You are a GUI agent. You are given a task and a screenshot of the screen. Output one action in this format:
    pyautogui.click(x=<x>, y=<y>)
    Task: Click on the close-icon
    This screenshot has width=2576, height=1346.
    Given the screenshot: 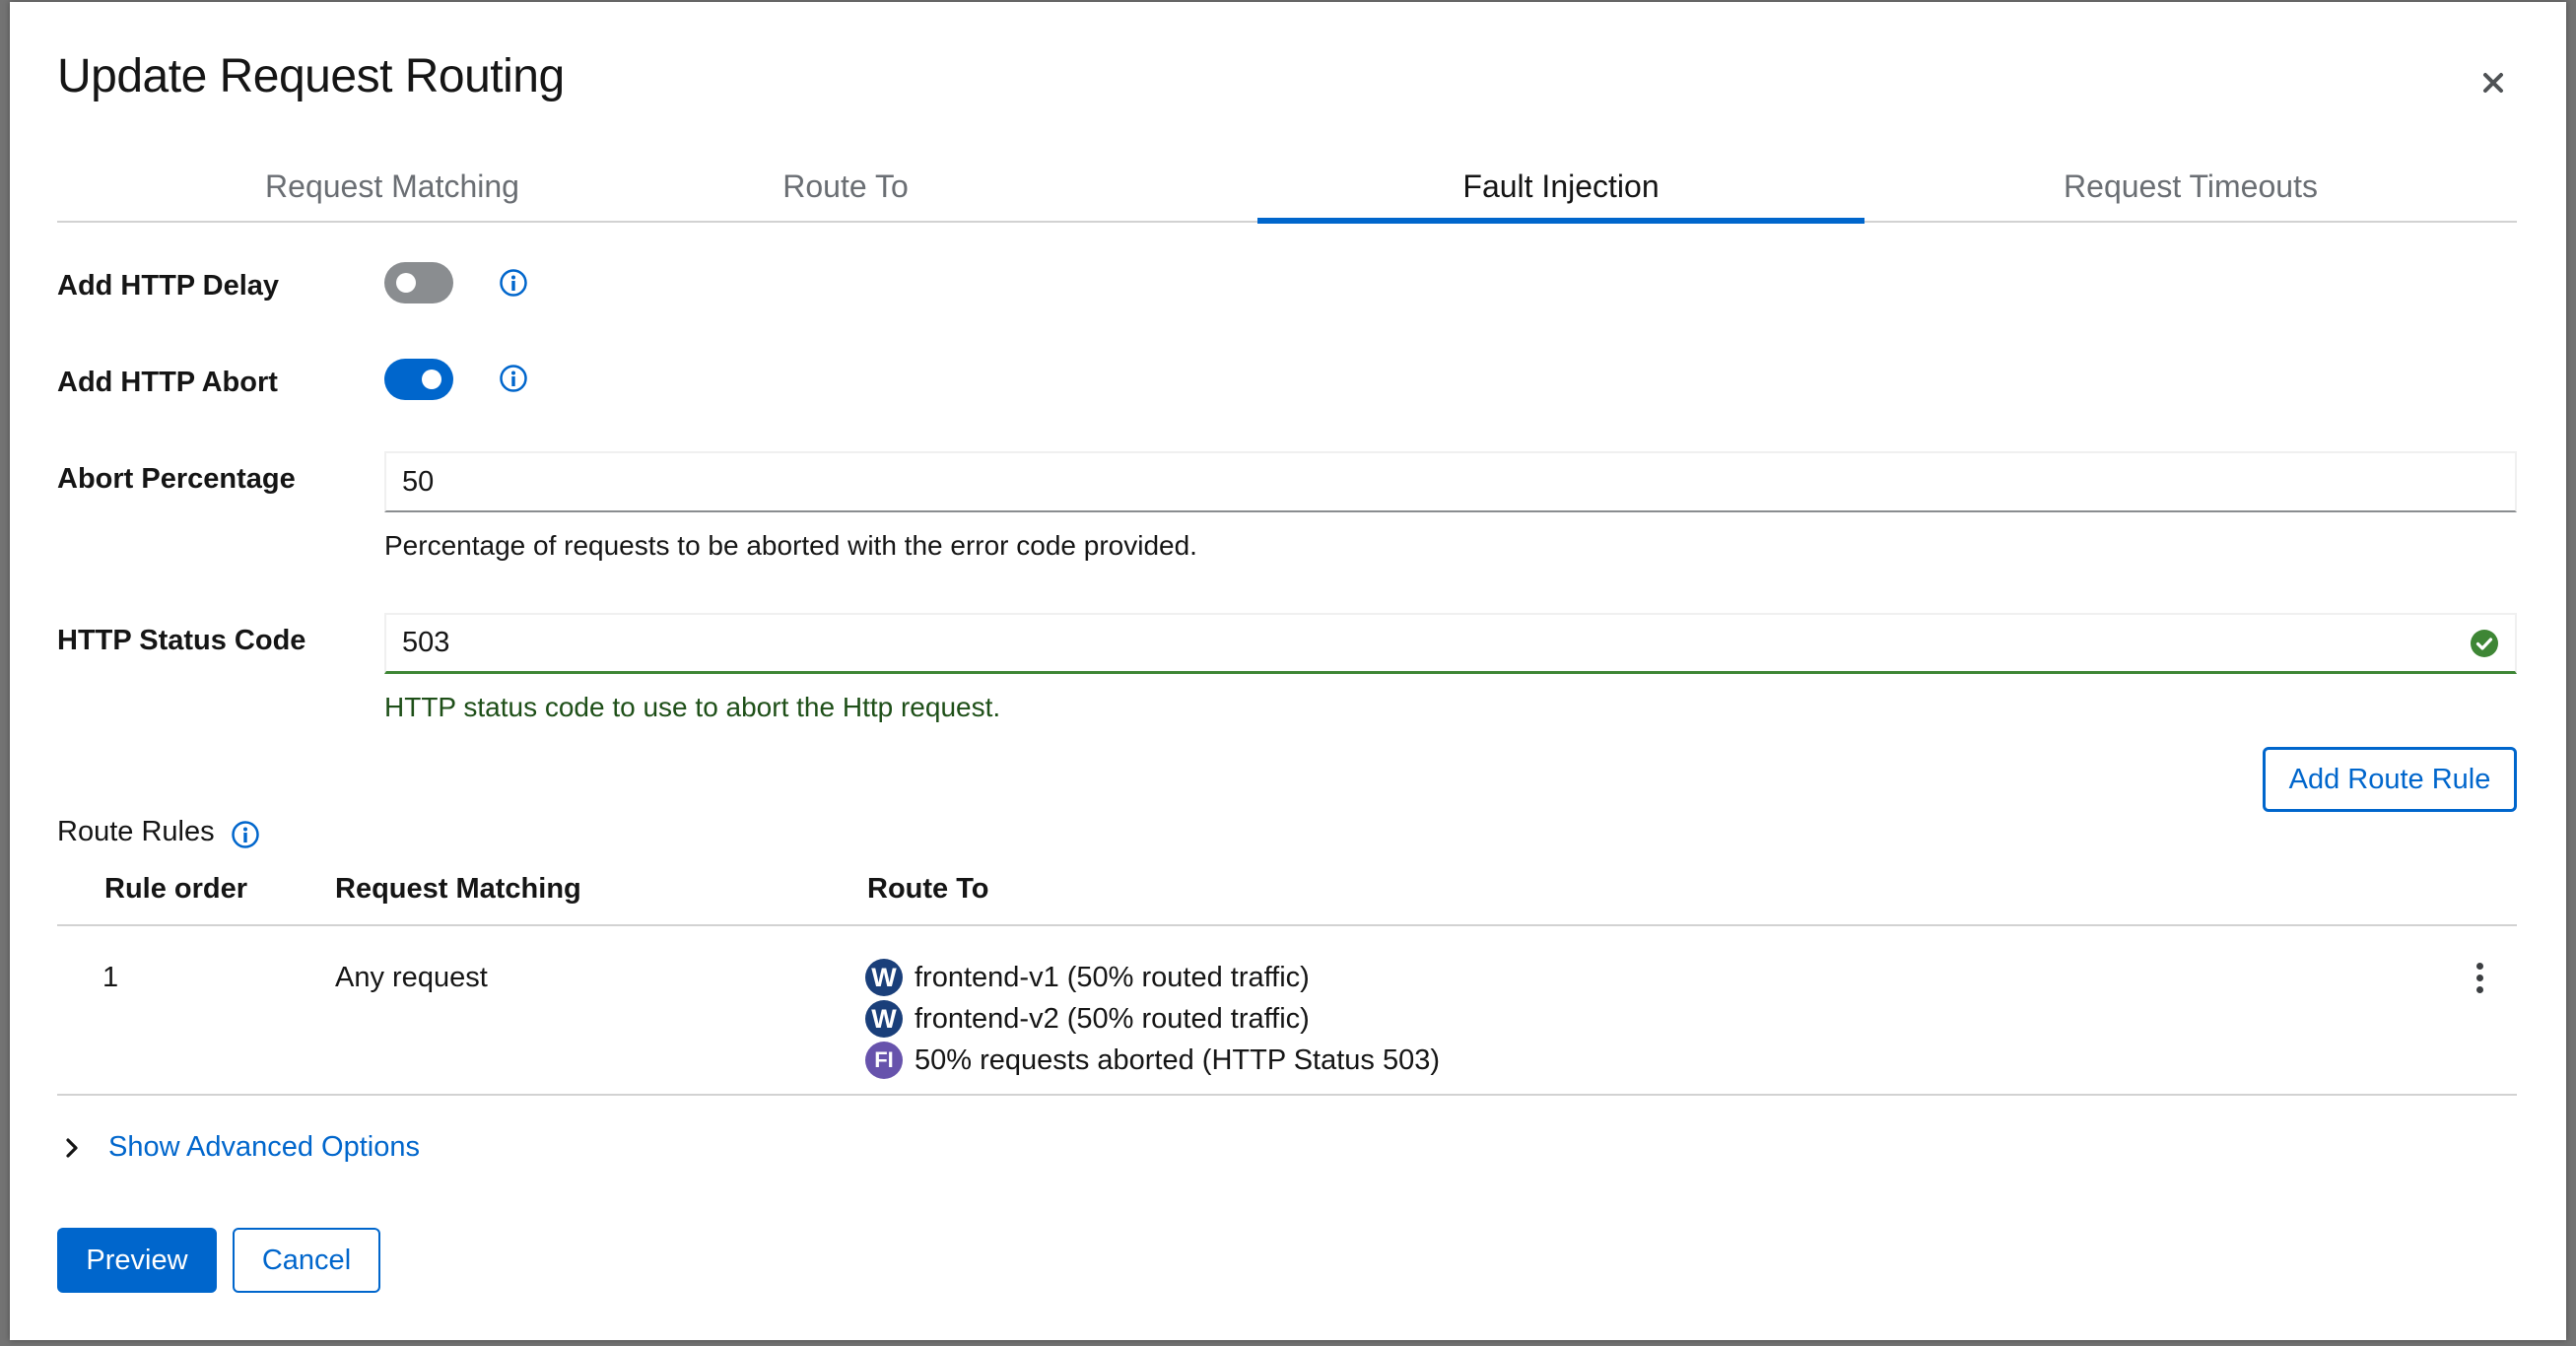 What is the action you would take?
    pyautogui.click(x=2493, y=83)
    